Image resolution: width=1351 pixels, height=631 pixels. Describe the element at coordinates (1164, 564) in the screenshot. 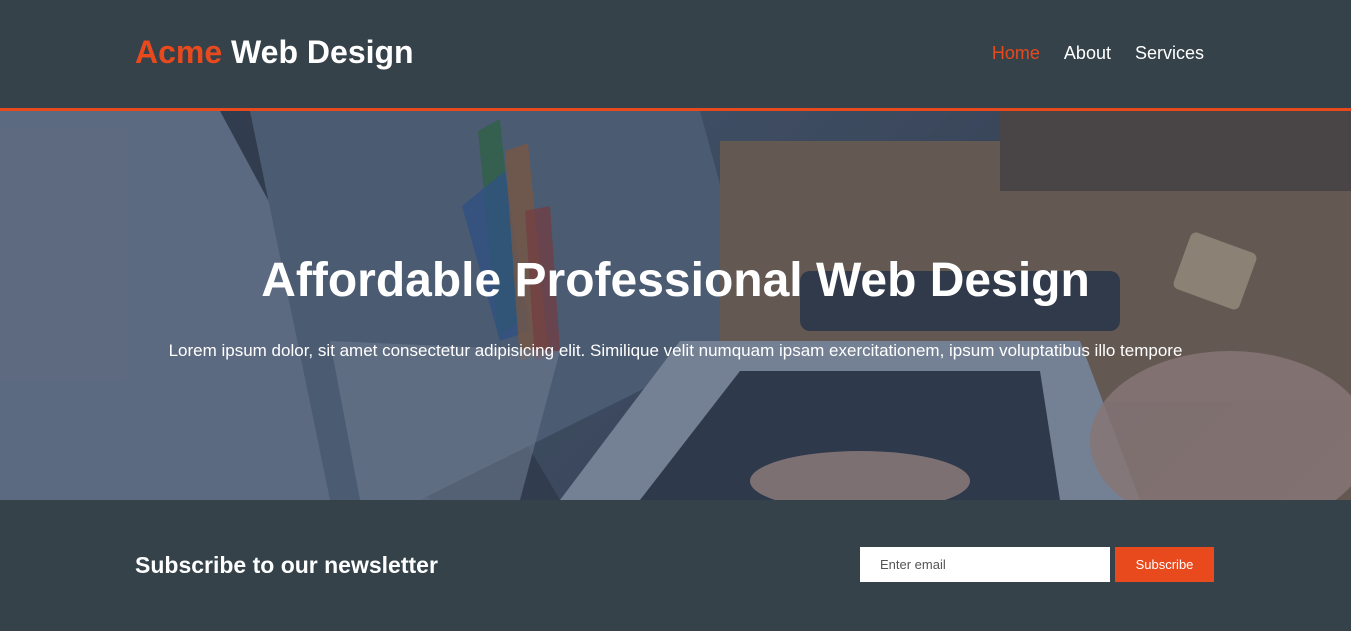

I see `subscribe-button: Subscribe` at that location.